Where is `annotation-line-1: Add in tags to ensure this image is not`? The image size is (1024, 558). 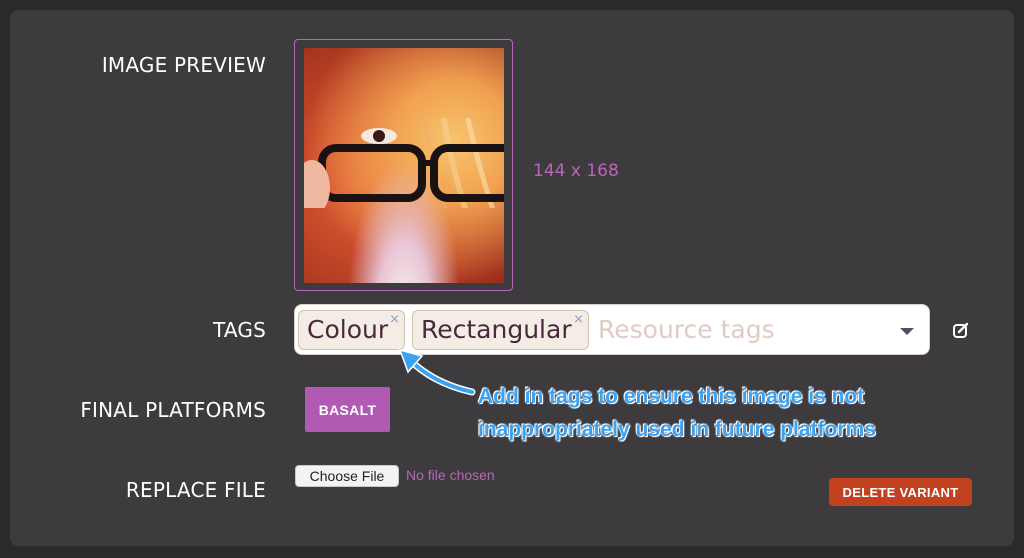 annotation-line-1: Add in tags to ensure this image is not is located at coordinates (671, 396).